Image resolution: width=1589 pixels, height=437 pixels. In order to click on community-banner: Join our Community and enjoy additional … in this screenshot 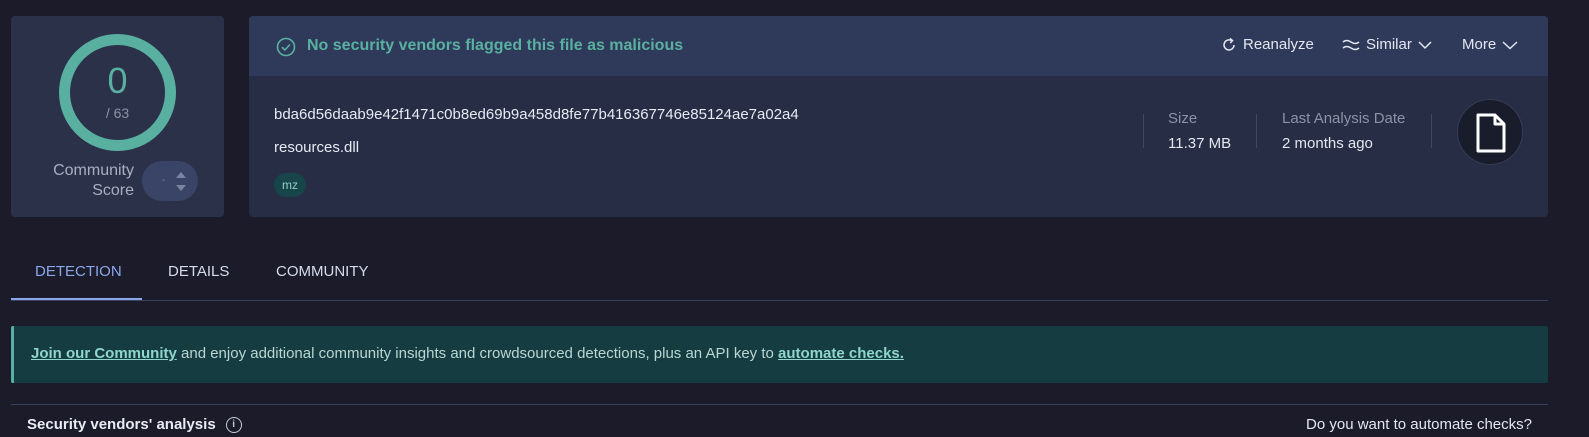, I will do `click(779, 354)`.